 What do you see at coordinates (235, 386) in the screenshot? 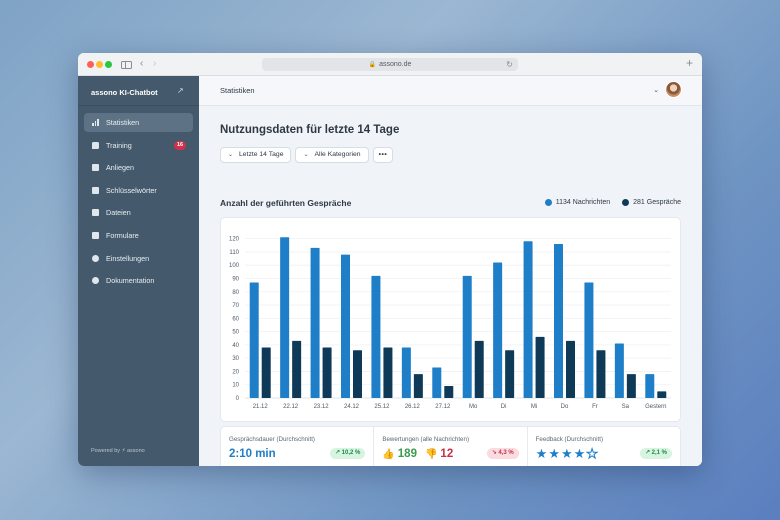
I see `y-tick-label: 10` at bounding box center [235, 386].